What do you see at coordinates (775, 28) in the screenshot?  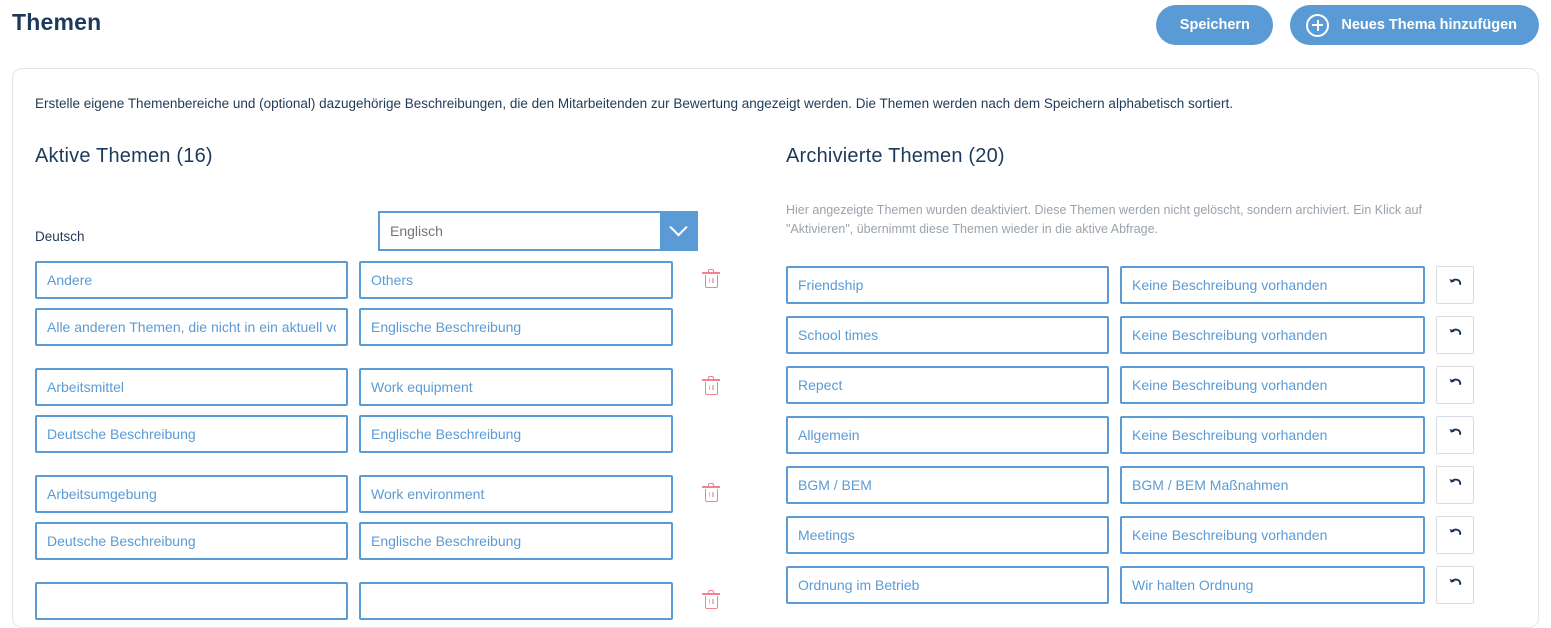 I see `page-header: Themen Speichern Neues Thema hinzufügen` at bounding box center [775, 28].